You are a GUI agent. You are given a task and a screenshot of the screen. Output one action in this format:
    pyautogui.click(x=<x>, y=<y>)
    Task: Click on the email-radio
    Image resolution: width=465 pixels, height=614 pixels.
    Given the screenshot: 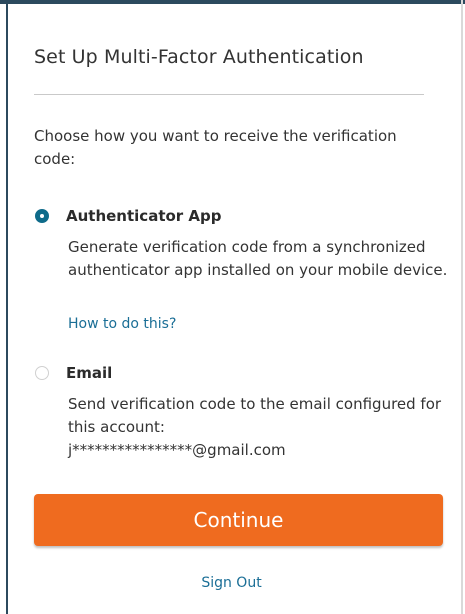 What is the action you would take?
    pyautogui.click(x=42, y=373)
    